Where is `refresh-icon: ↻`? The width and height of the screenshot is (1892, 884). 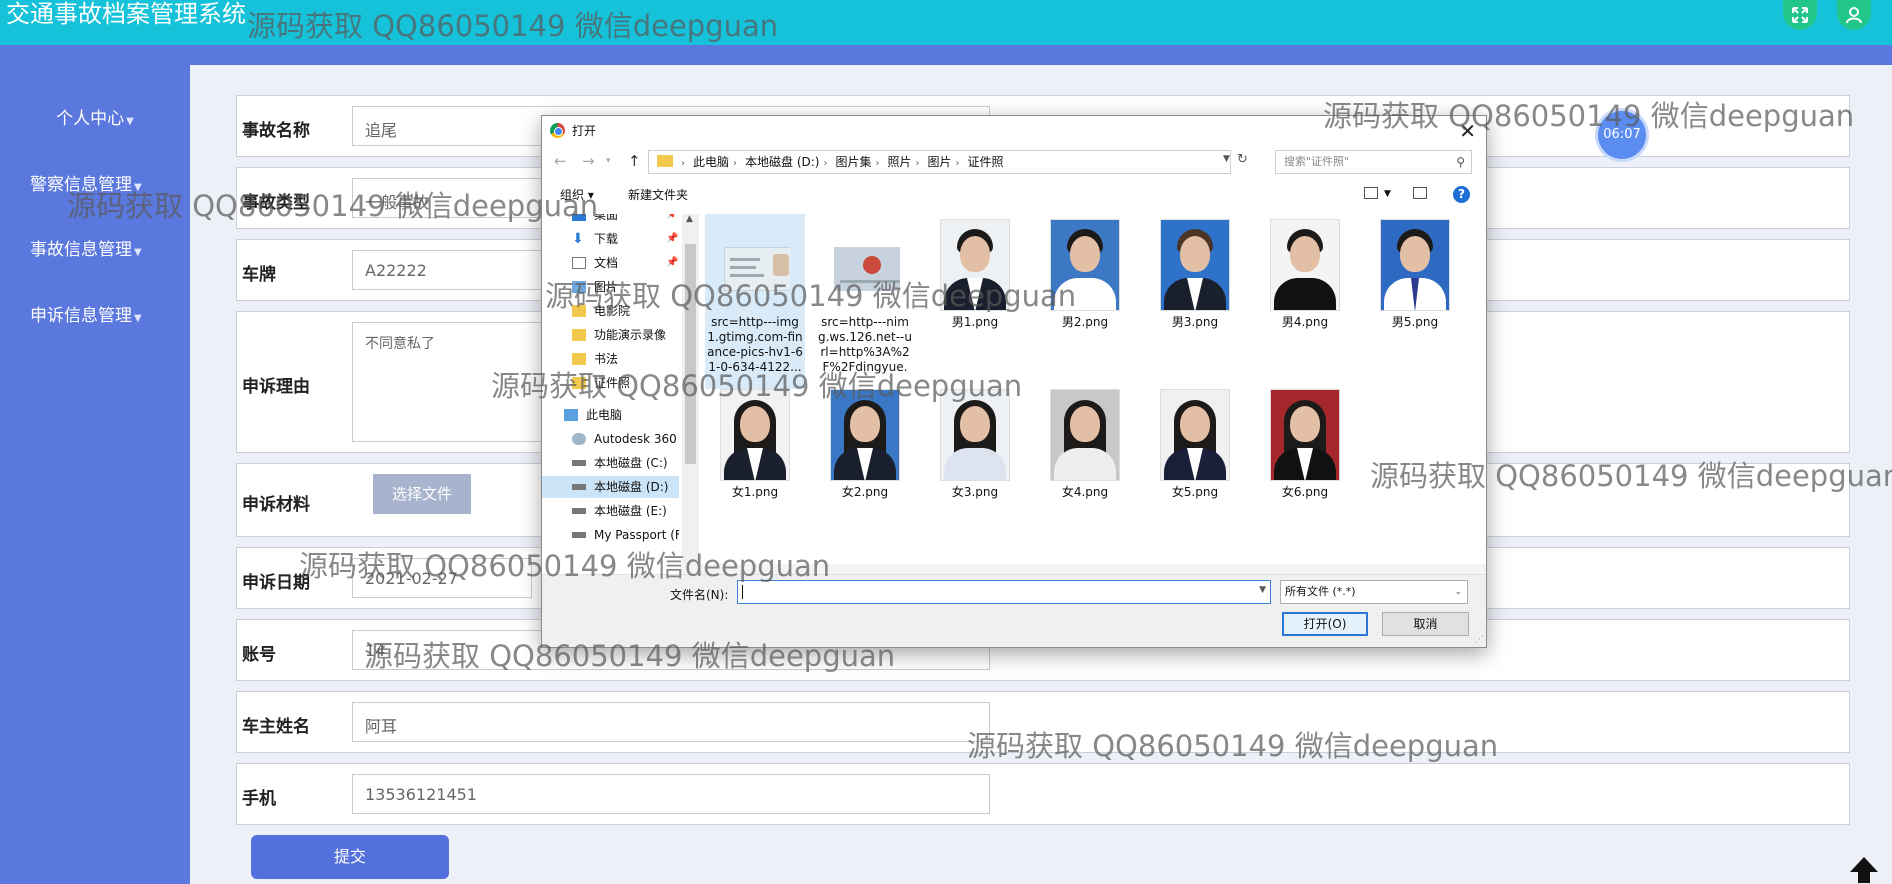 refresh-icon: ↻ is located at coordinates (1242, 159).